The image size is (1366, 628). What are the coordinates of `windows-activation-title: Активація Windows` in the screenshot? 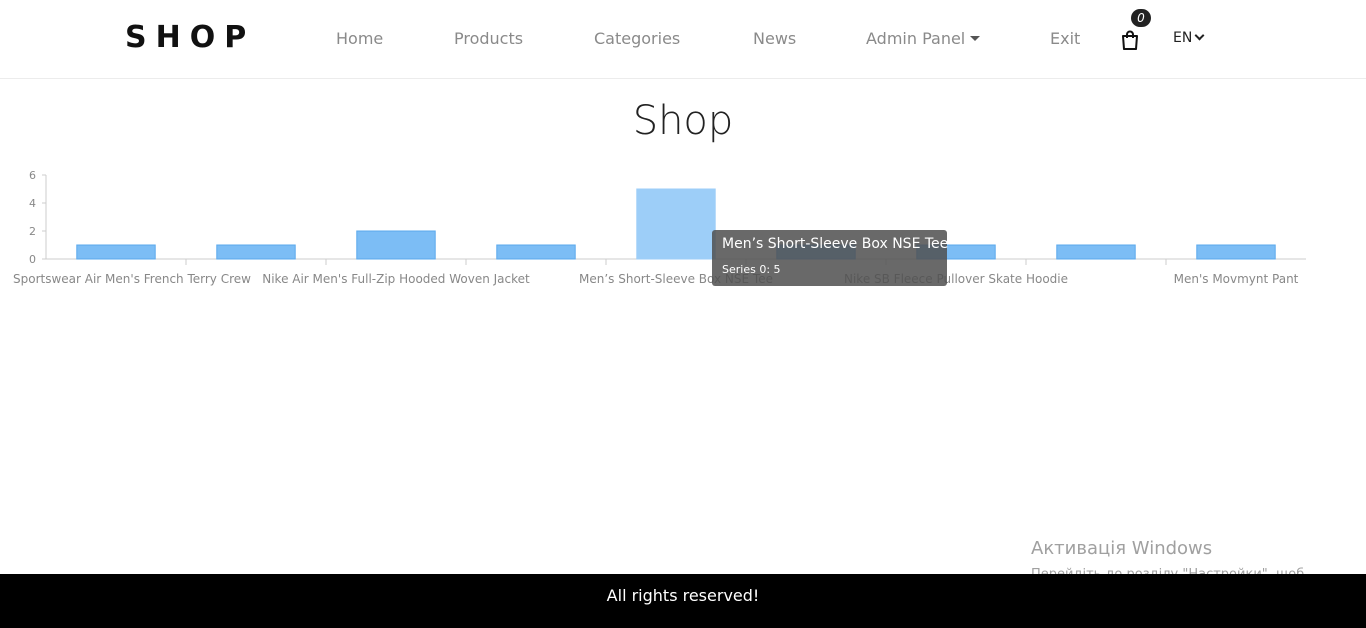 It's located at (1122, 548).